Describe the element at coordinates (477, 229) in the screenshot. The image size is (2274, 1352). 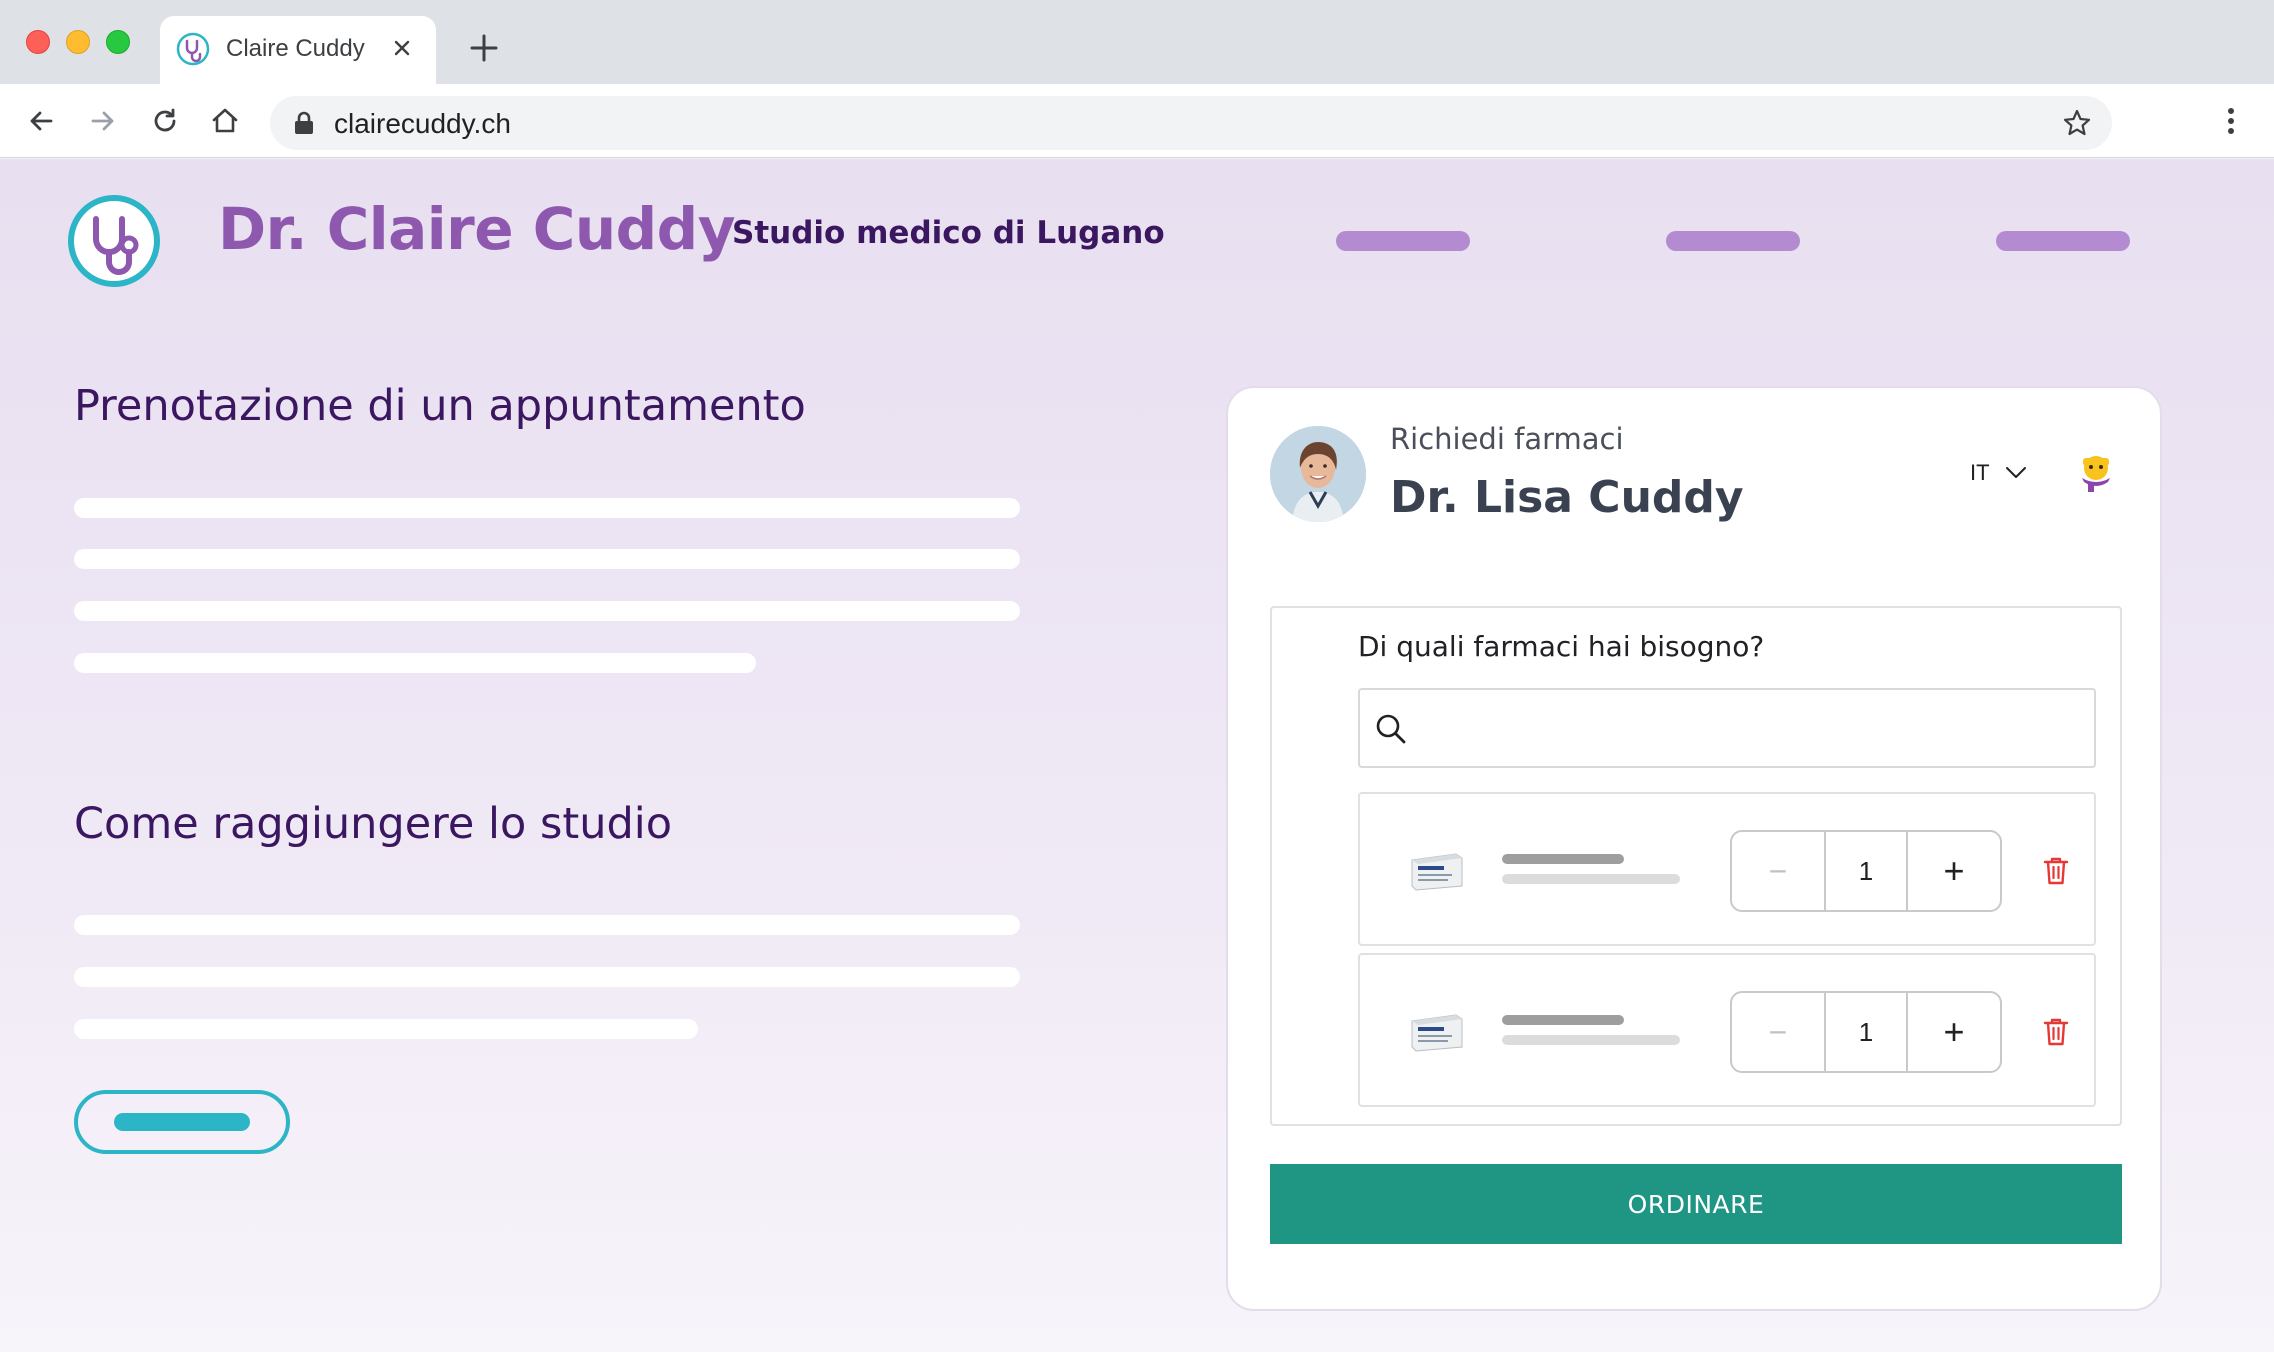
I see `brand-name: Dr. Claire Cuddy` at that location.